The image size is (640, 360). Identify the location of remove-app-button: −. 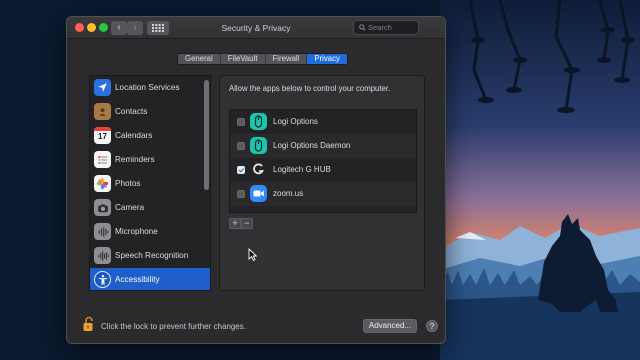
(247, 223).